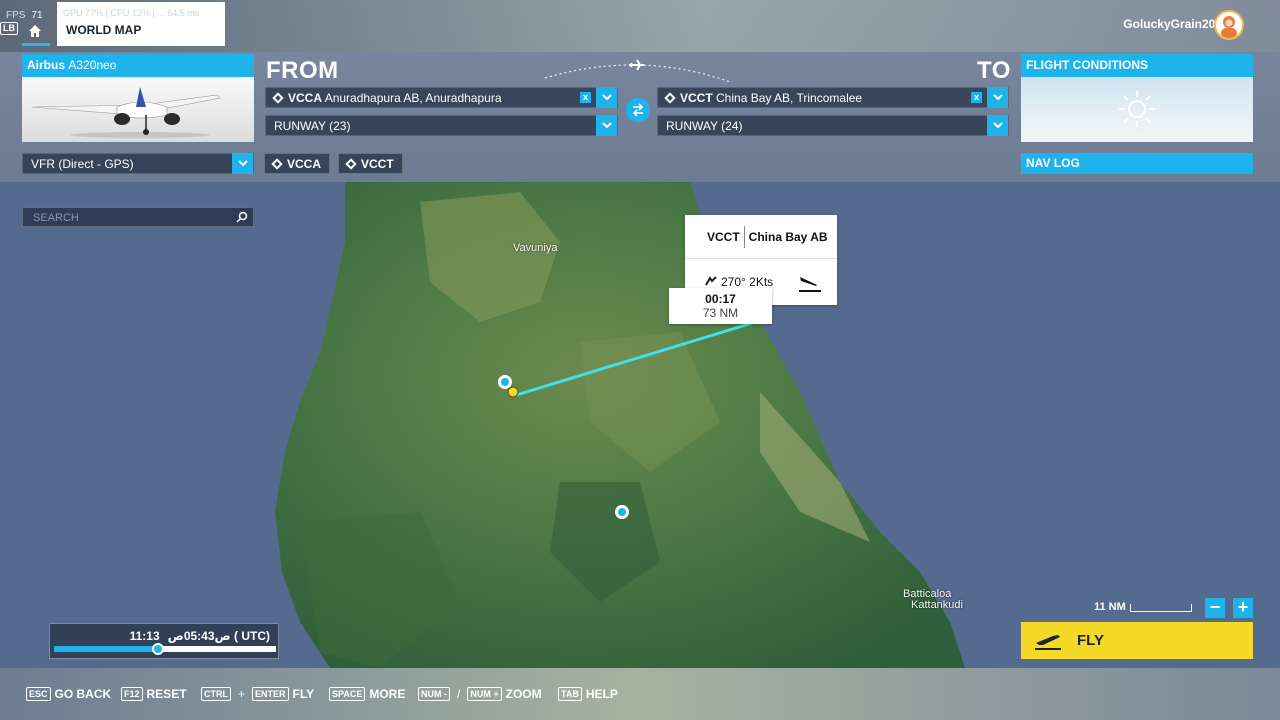 Image resolution: width=1280 pixels, height=720 pixels. I want to click on perf-stats: GPU 77% | CPU 13% | ... 64.5 ms, so click(131, 13).